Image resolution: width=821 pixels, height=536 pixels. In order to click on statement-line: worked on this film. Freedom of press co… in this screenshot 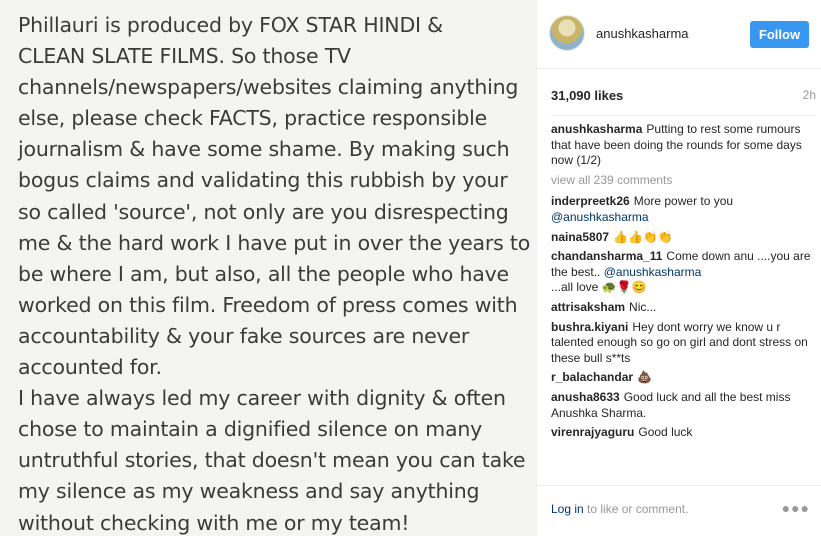, I will do `click(268, 304)`.